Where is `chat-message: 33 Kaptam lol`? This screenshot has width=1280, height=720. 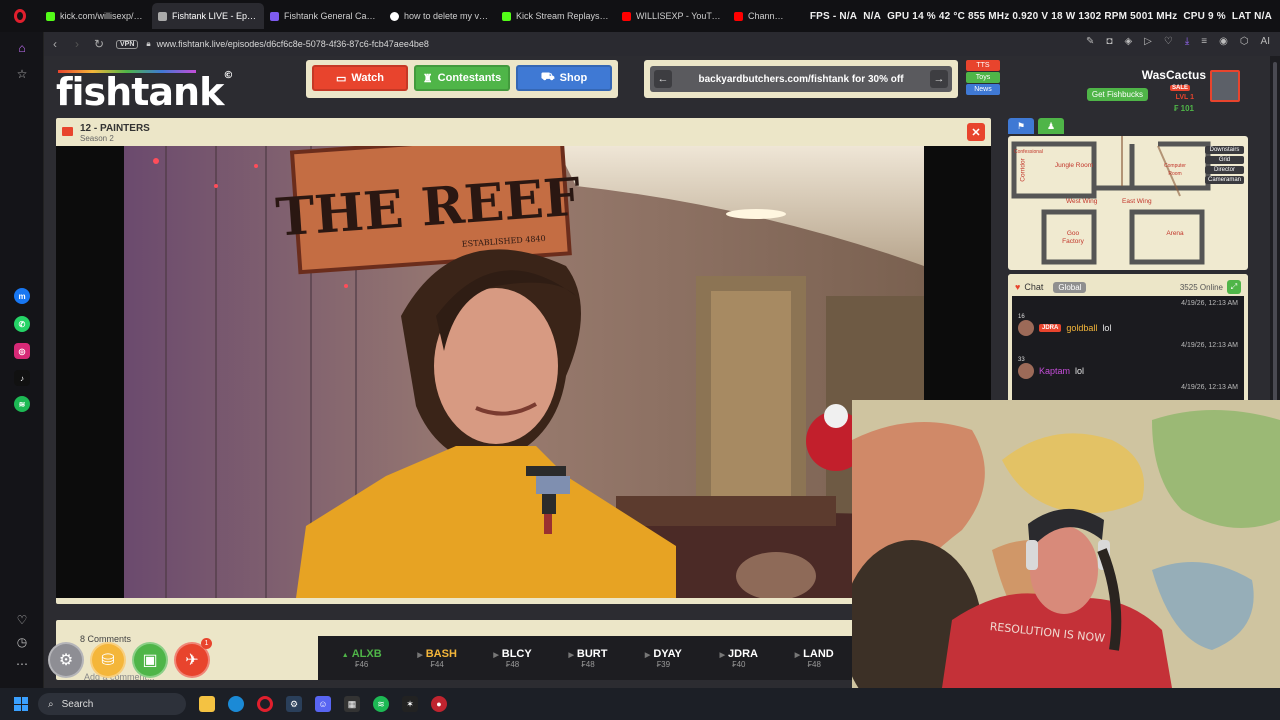 chat-message: 33 Kaptam lol is located at coordinates (1051, 368).